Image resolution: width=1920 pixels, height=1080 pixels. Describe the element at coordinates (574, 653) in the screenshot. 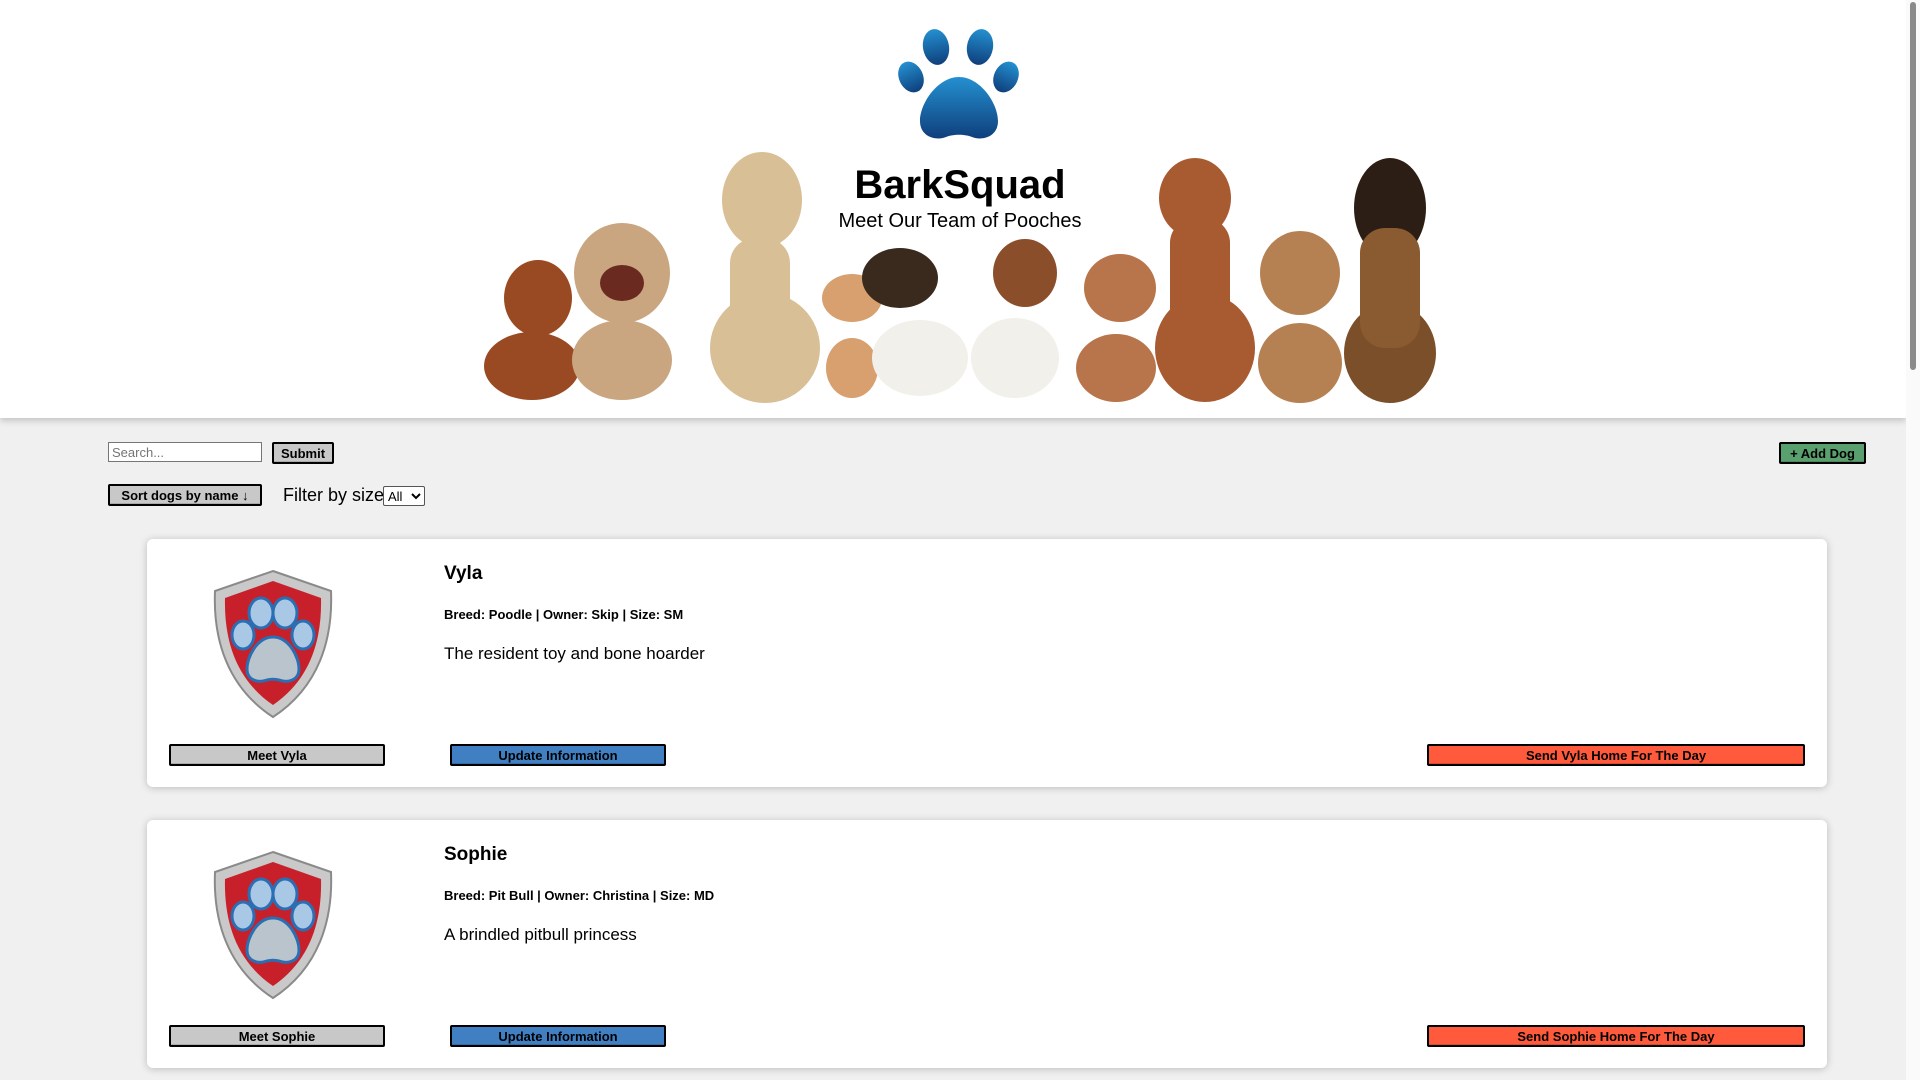

I see `dog-description: The resident toy and bone hoarder` at that location.